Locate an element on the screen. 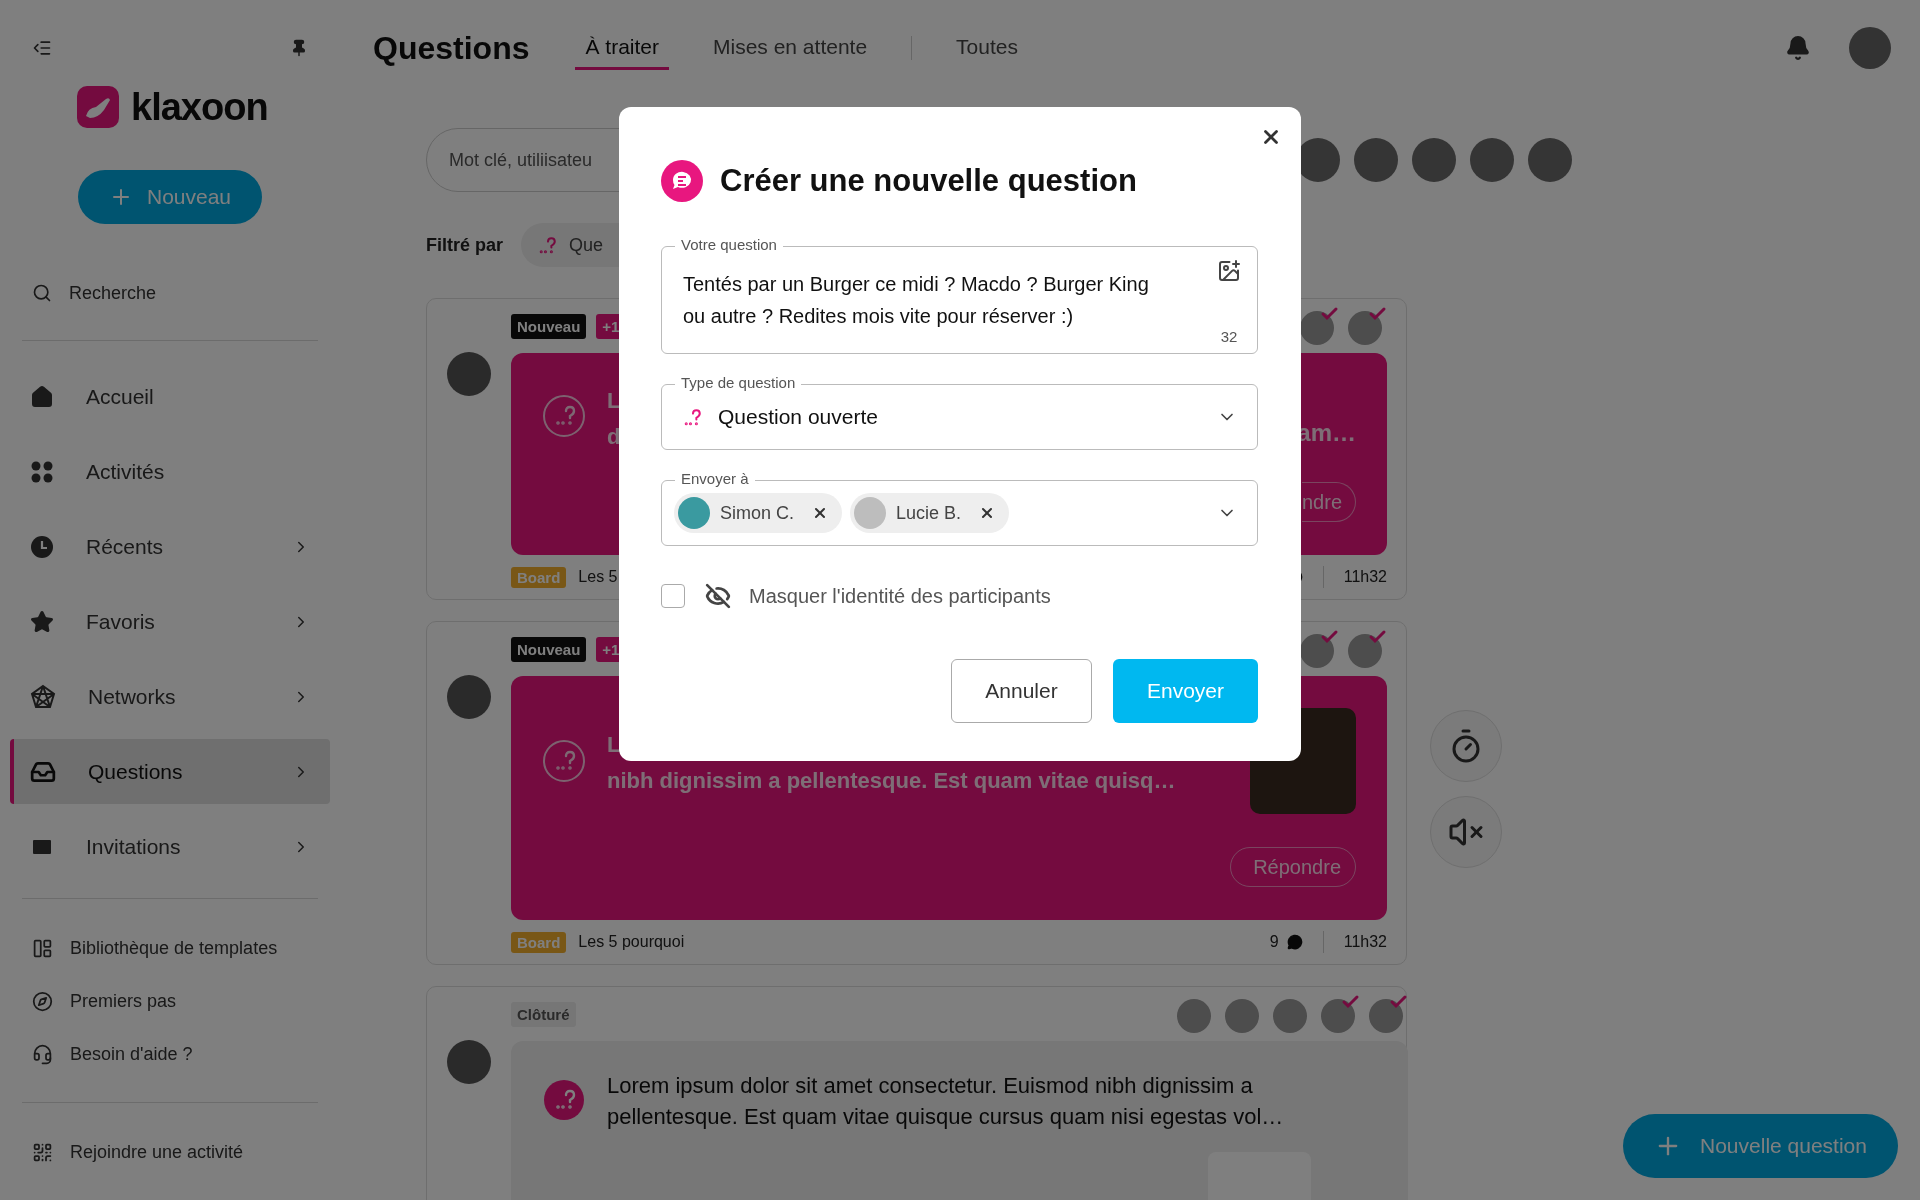 This screenshot has width=1920, height=1200. character-counter: 32 is located at coordinates (1229, 336).